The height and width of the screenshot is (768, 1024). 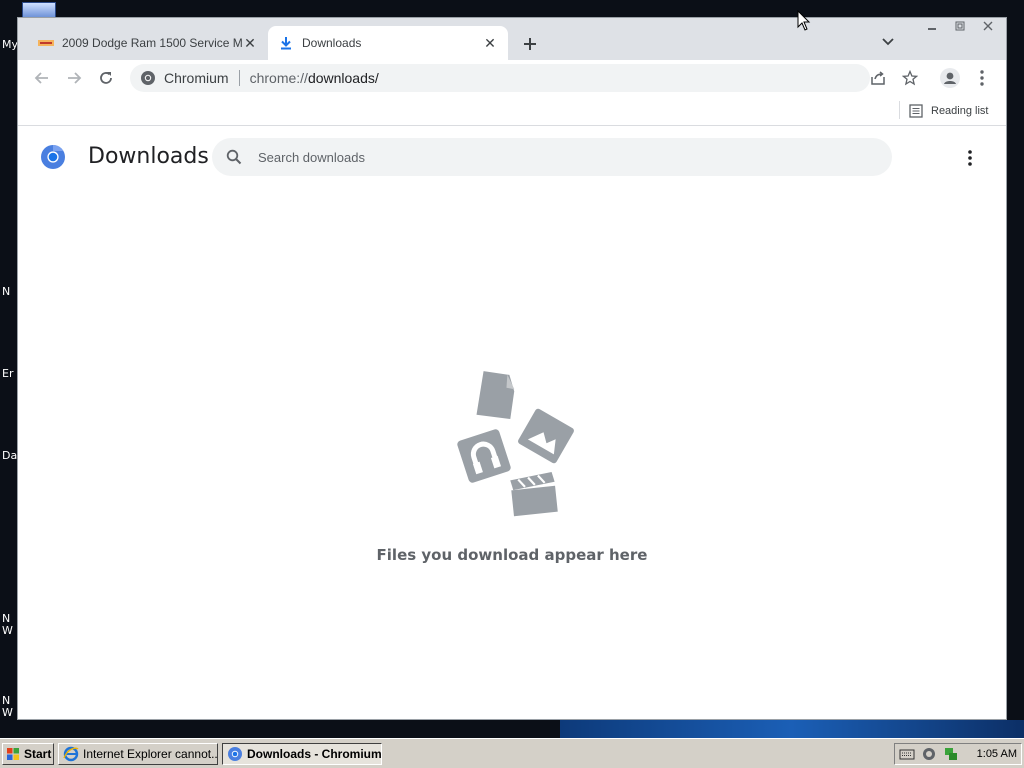 I want to click on desktop-label: N, so click(x=6, y=291).